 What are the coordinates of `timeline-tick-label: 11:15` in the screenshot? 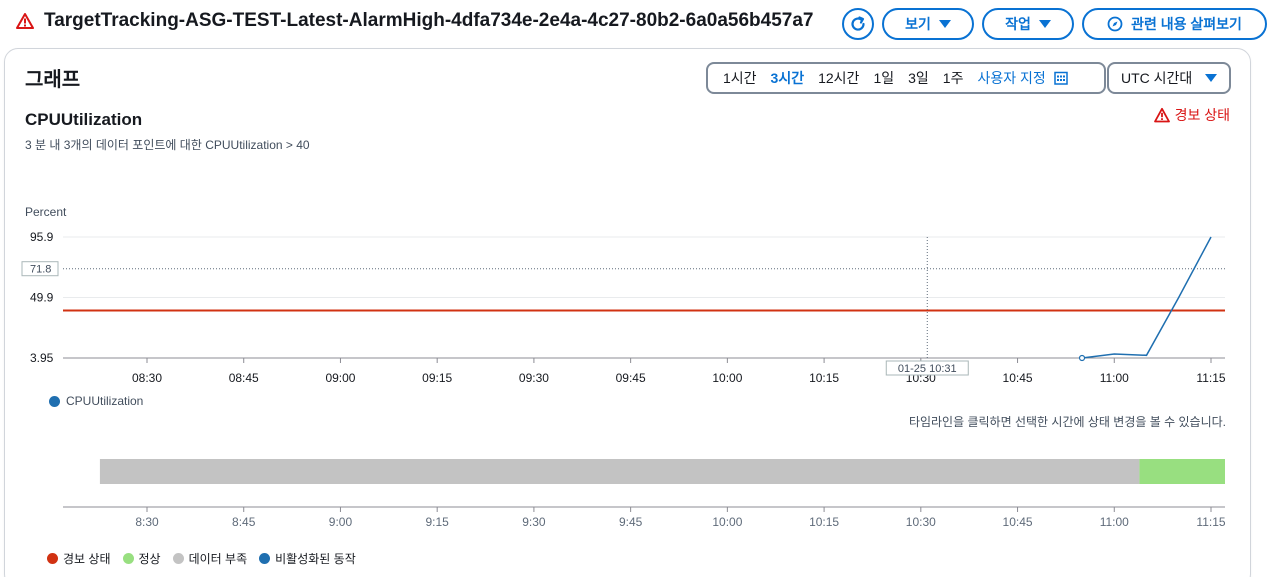 It's located at (1210, 522).